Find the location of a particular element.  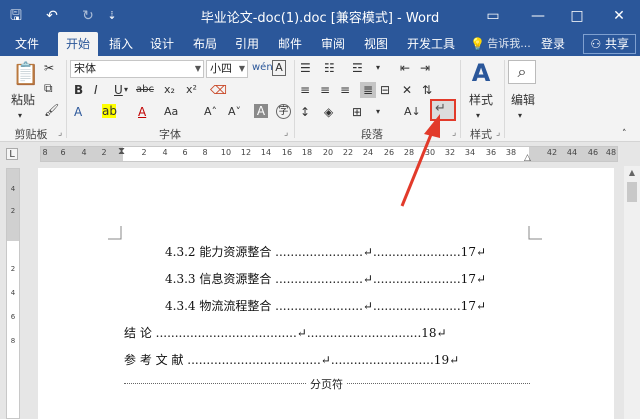

font-size-combo: 小四 ▼ is located at coordinates (227, 69).